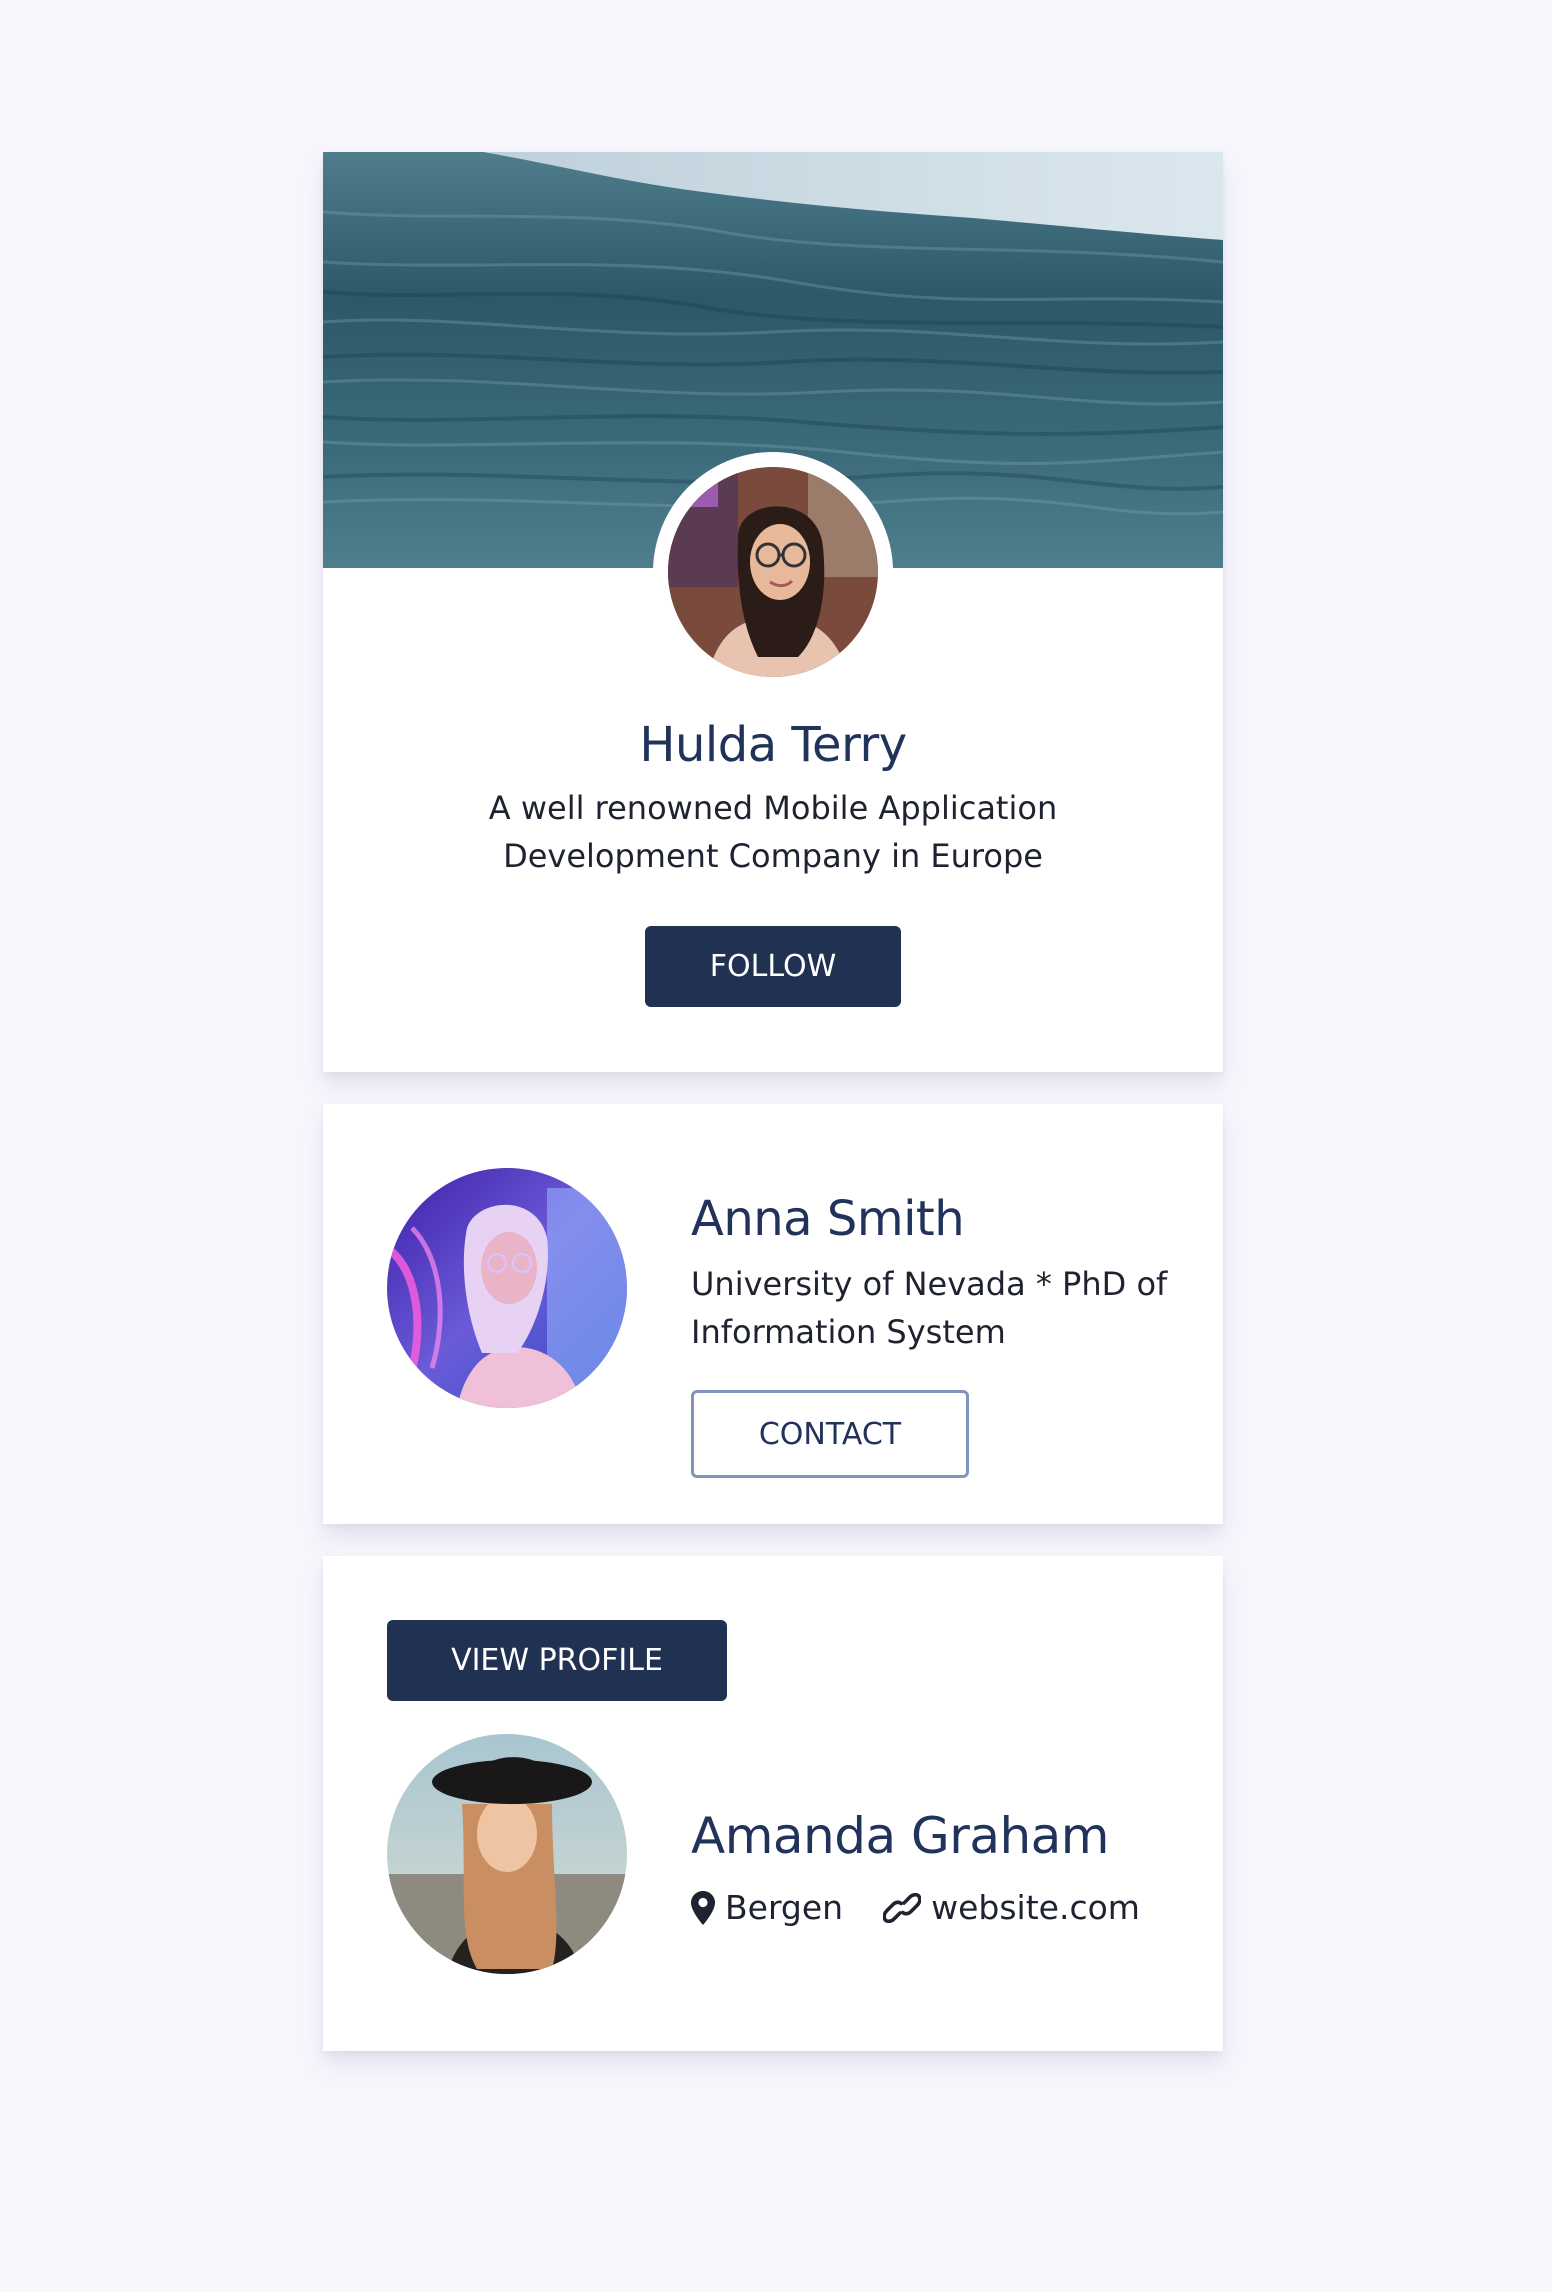  I want to click on contact-name: Anna Smith, so click(828, 1219).